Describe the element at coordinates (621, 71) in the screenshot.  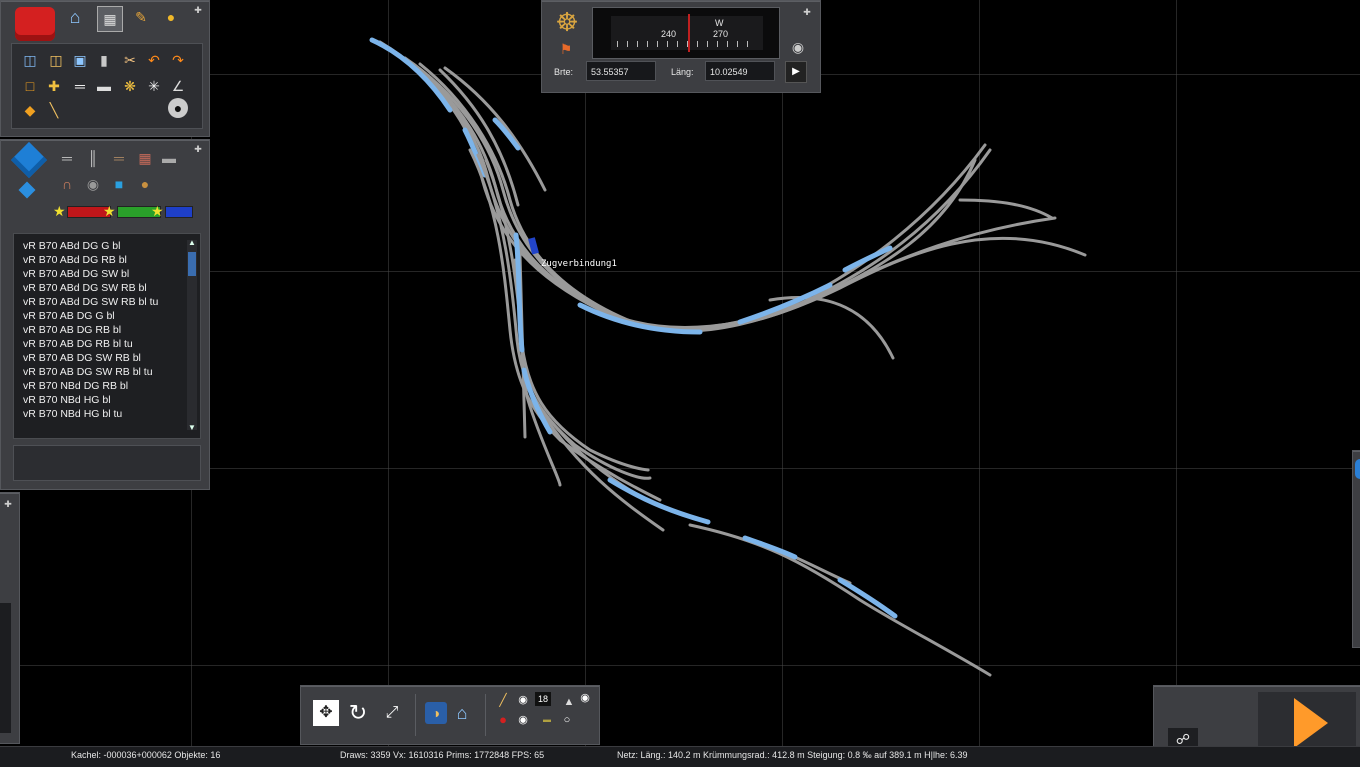
I see `latitude-field: 53.55357` at that location.